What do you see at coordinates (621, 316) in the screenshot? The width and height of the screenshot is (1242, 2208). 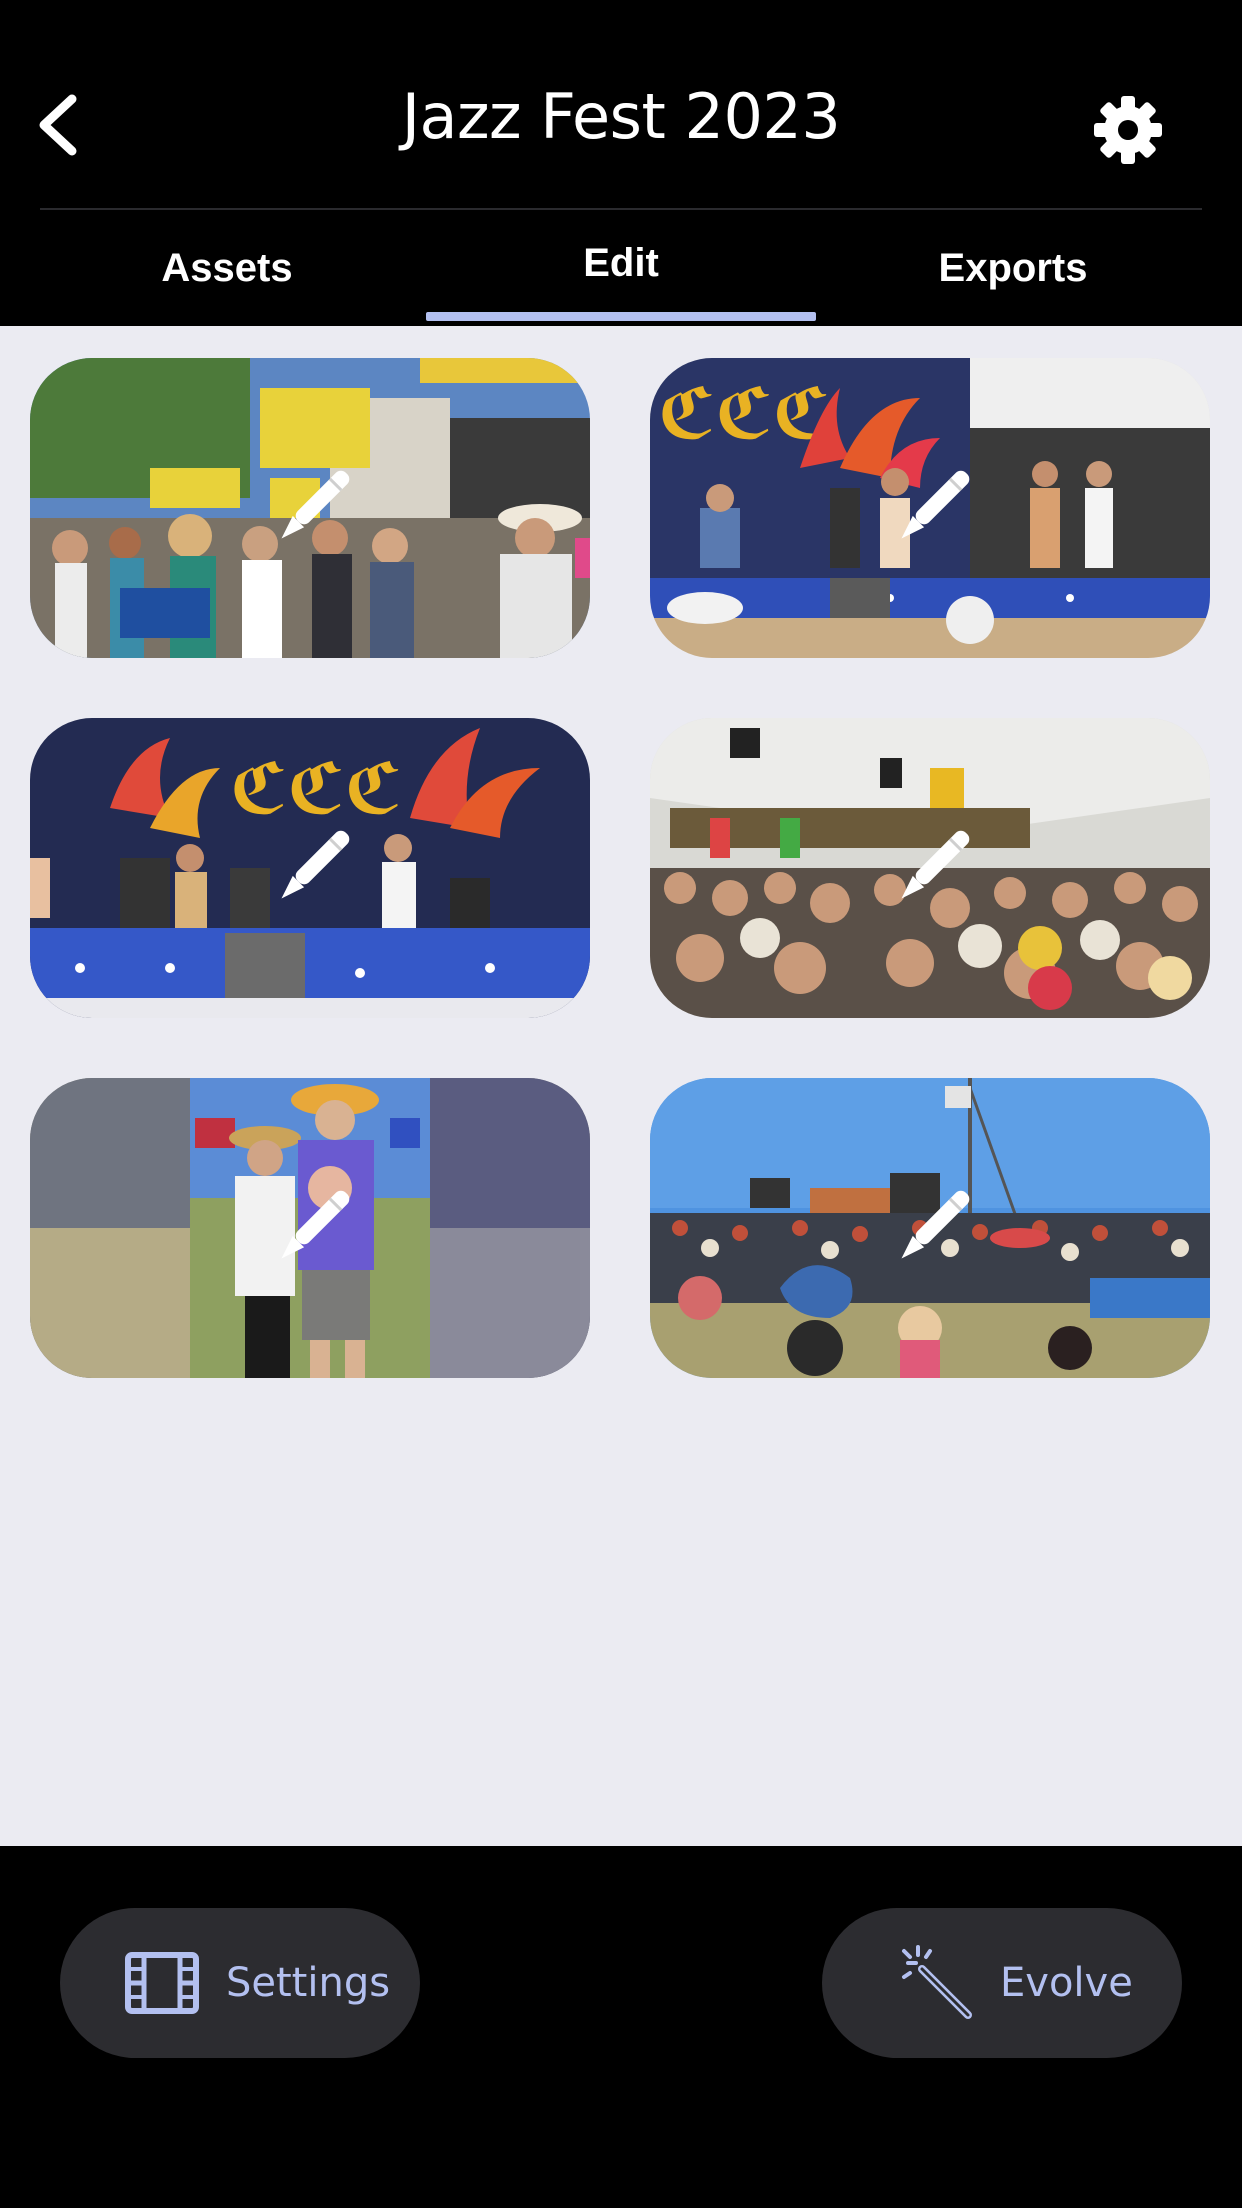 I see `tab-selected-indicator` at bounding box center [621, 316].